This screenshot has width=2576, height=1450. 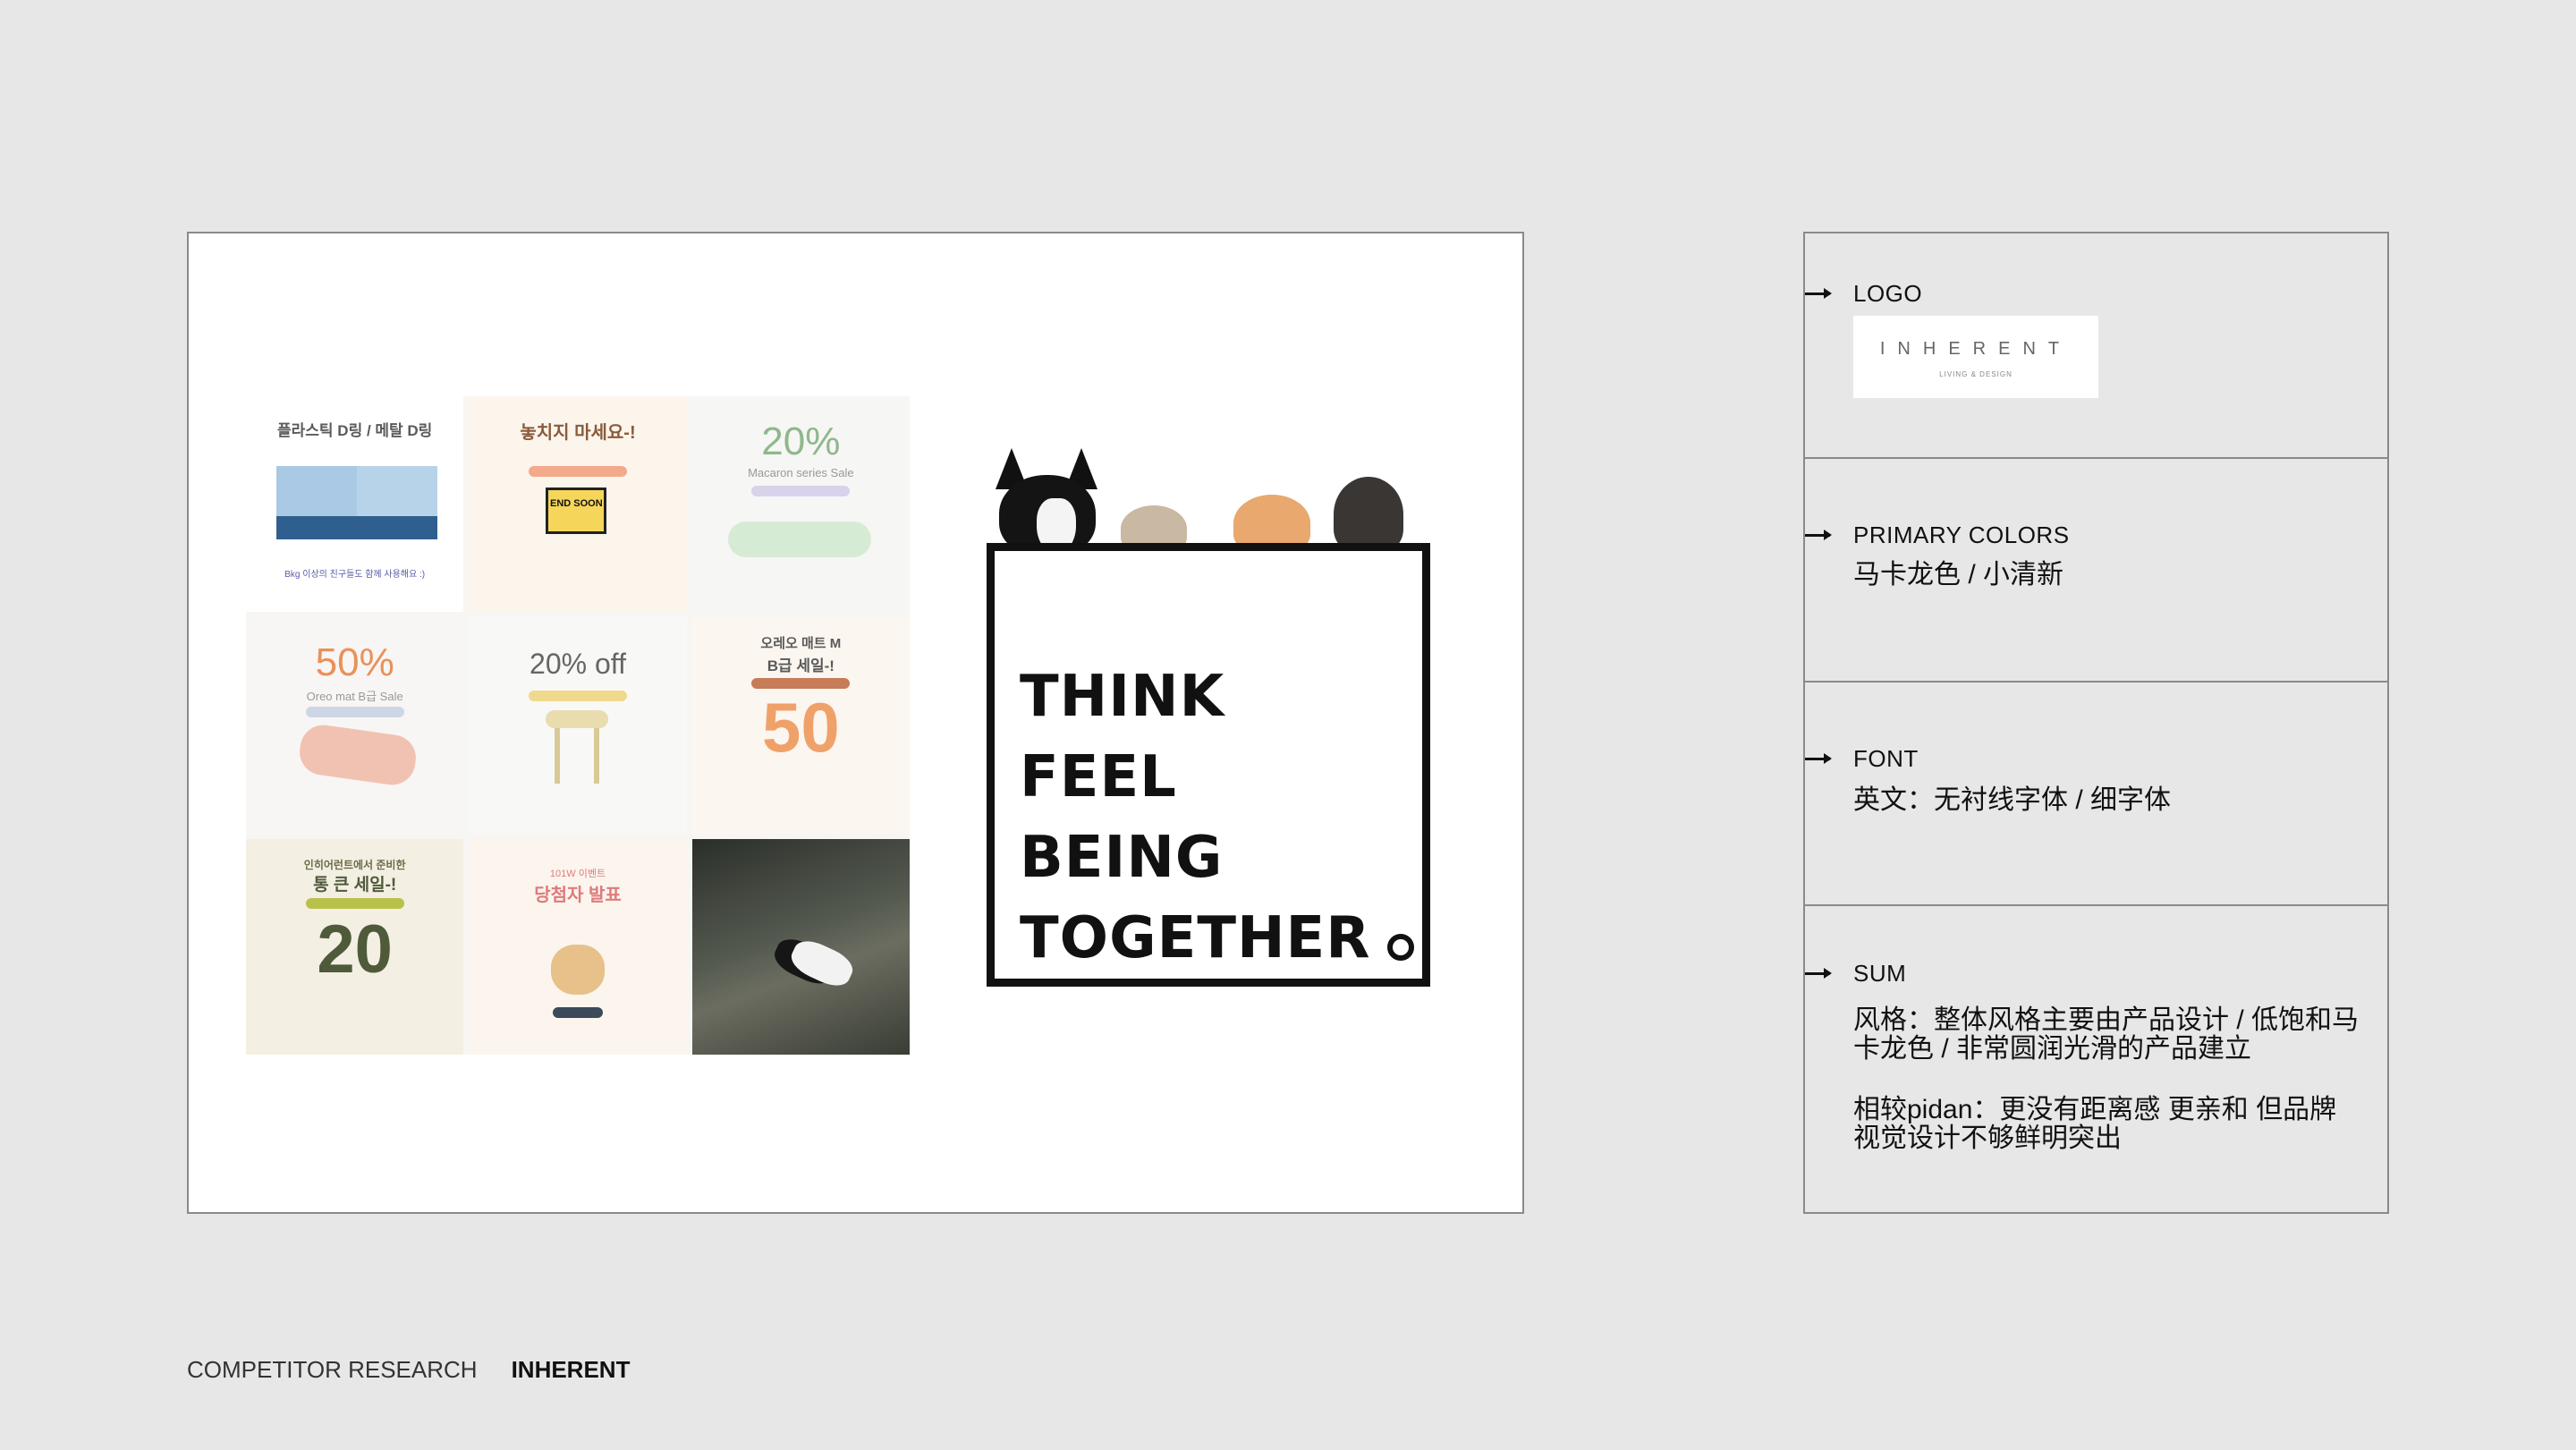 I want to click on slogan-line: BEING, so click(x=1122, y=858).